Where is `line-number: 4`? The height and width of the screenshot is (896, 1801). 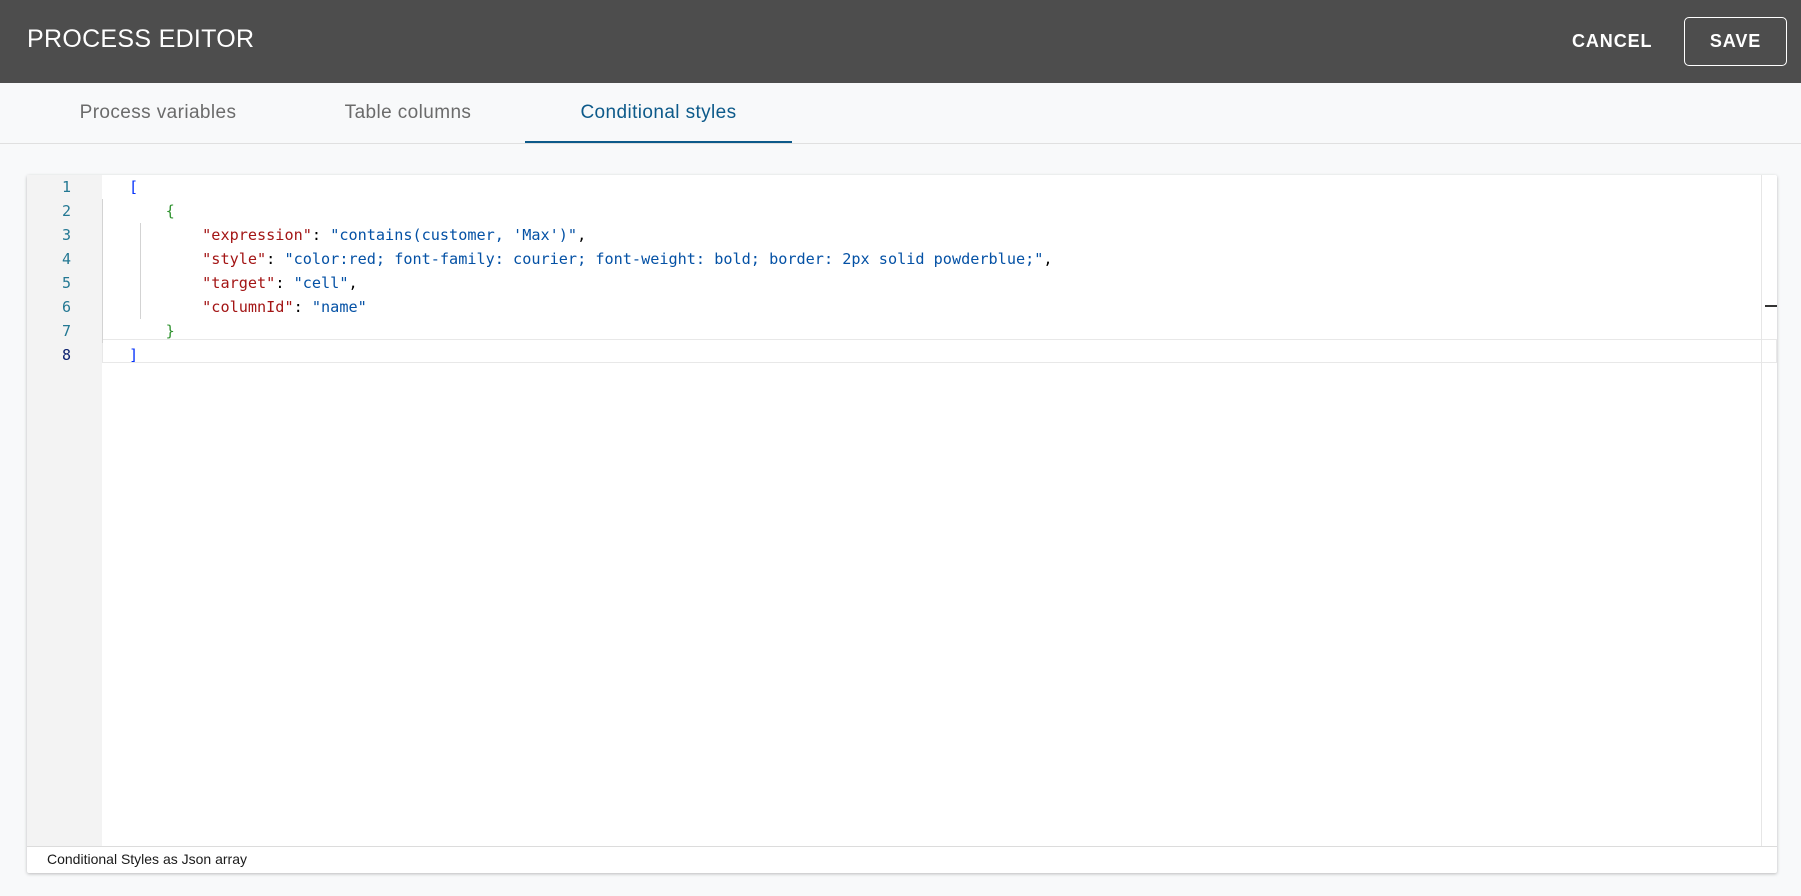 line-number: 4 is located at coordinates (66, 259).